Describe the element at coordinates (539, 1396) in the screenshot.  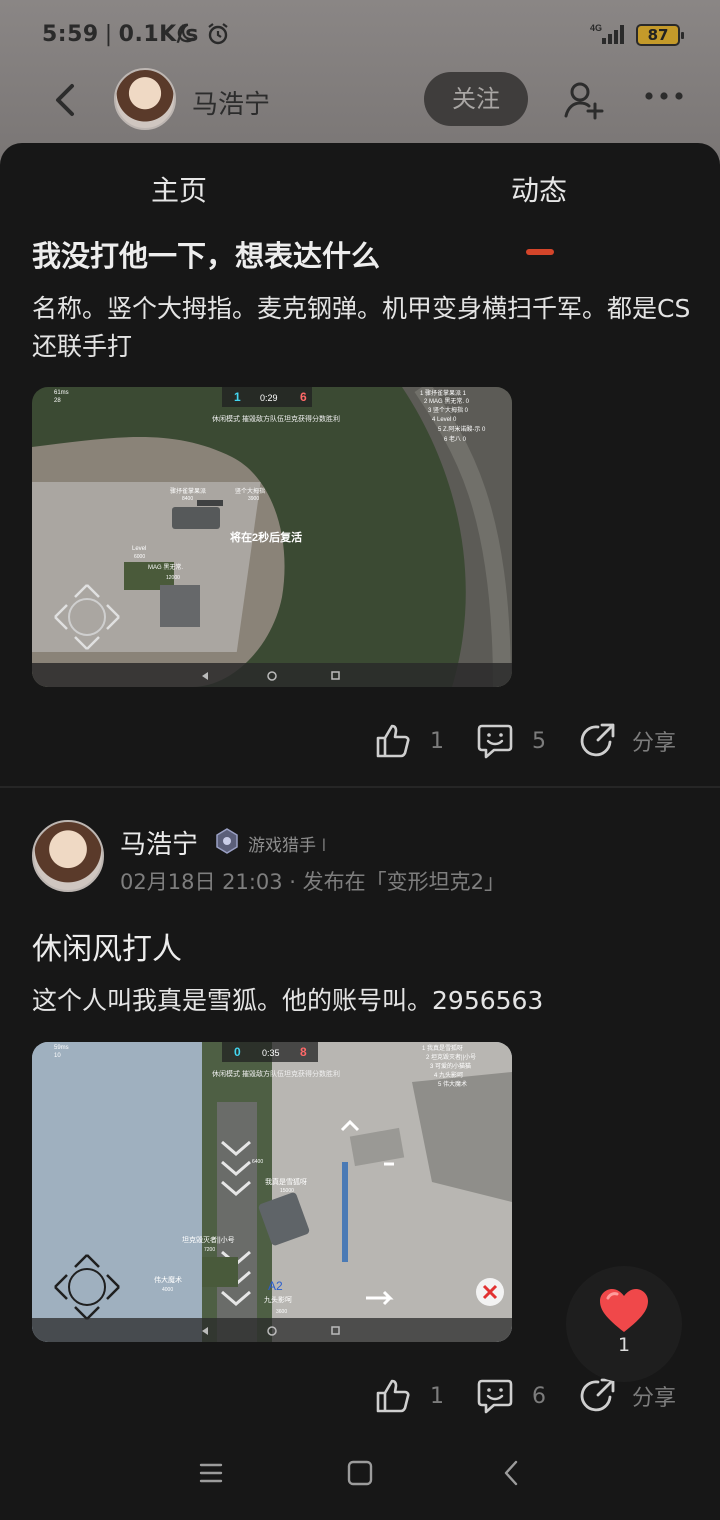
I see `comment-count: 6` at that location.